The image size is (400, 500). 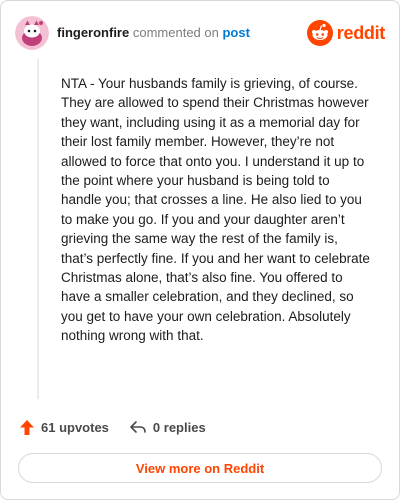 What do you see at coordinates (112, 427) in the screenshot?
I see `comment-actions: 61 upvotes 0 replies` at bounding box center [112, 427].